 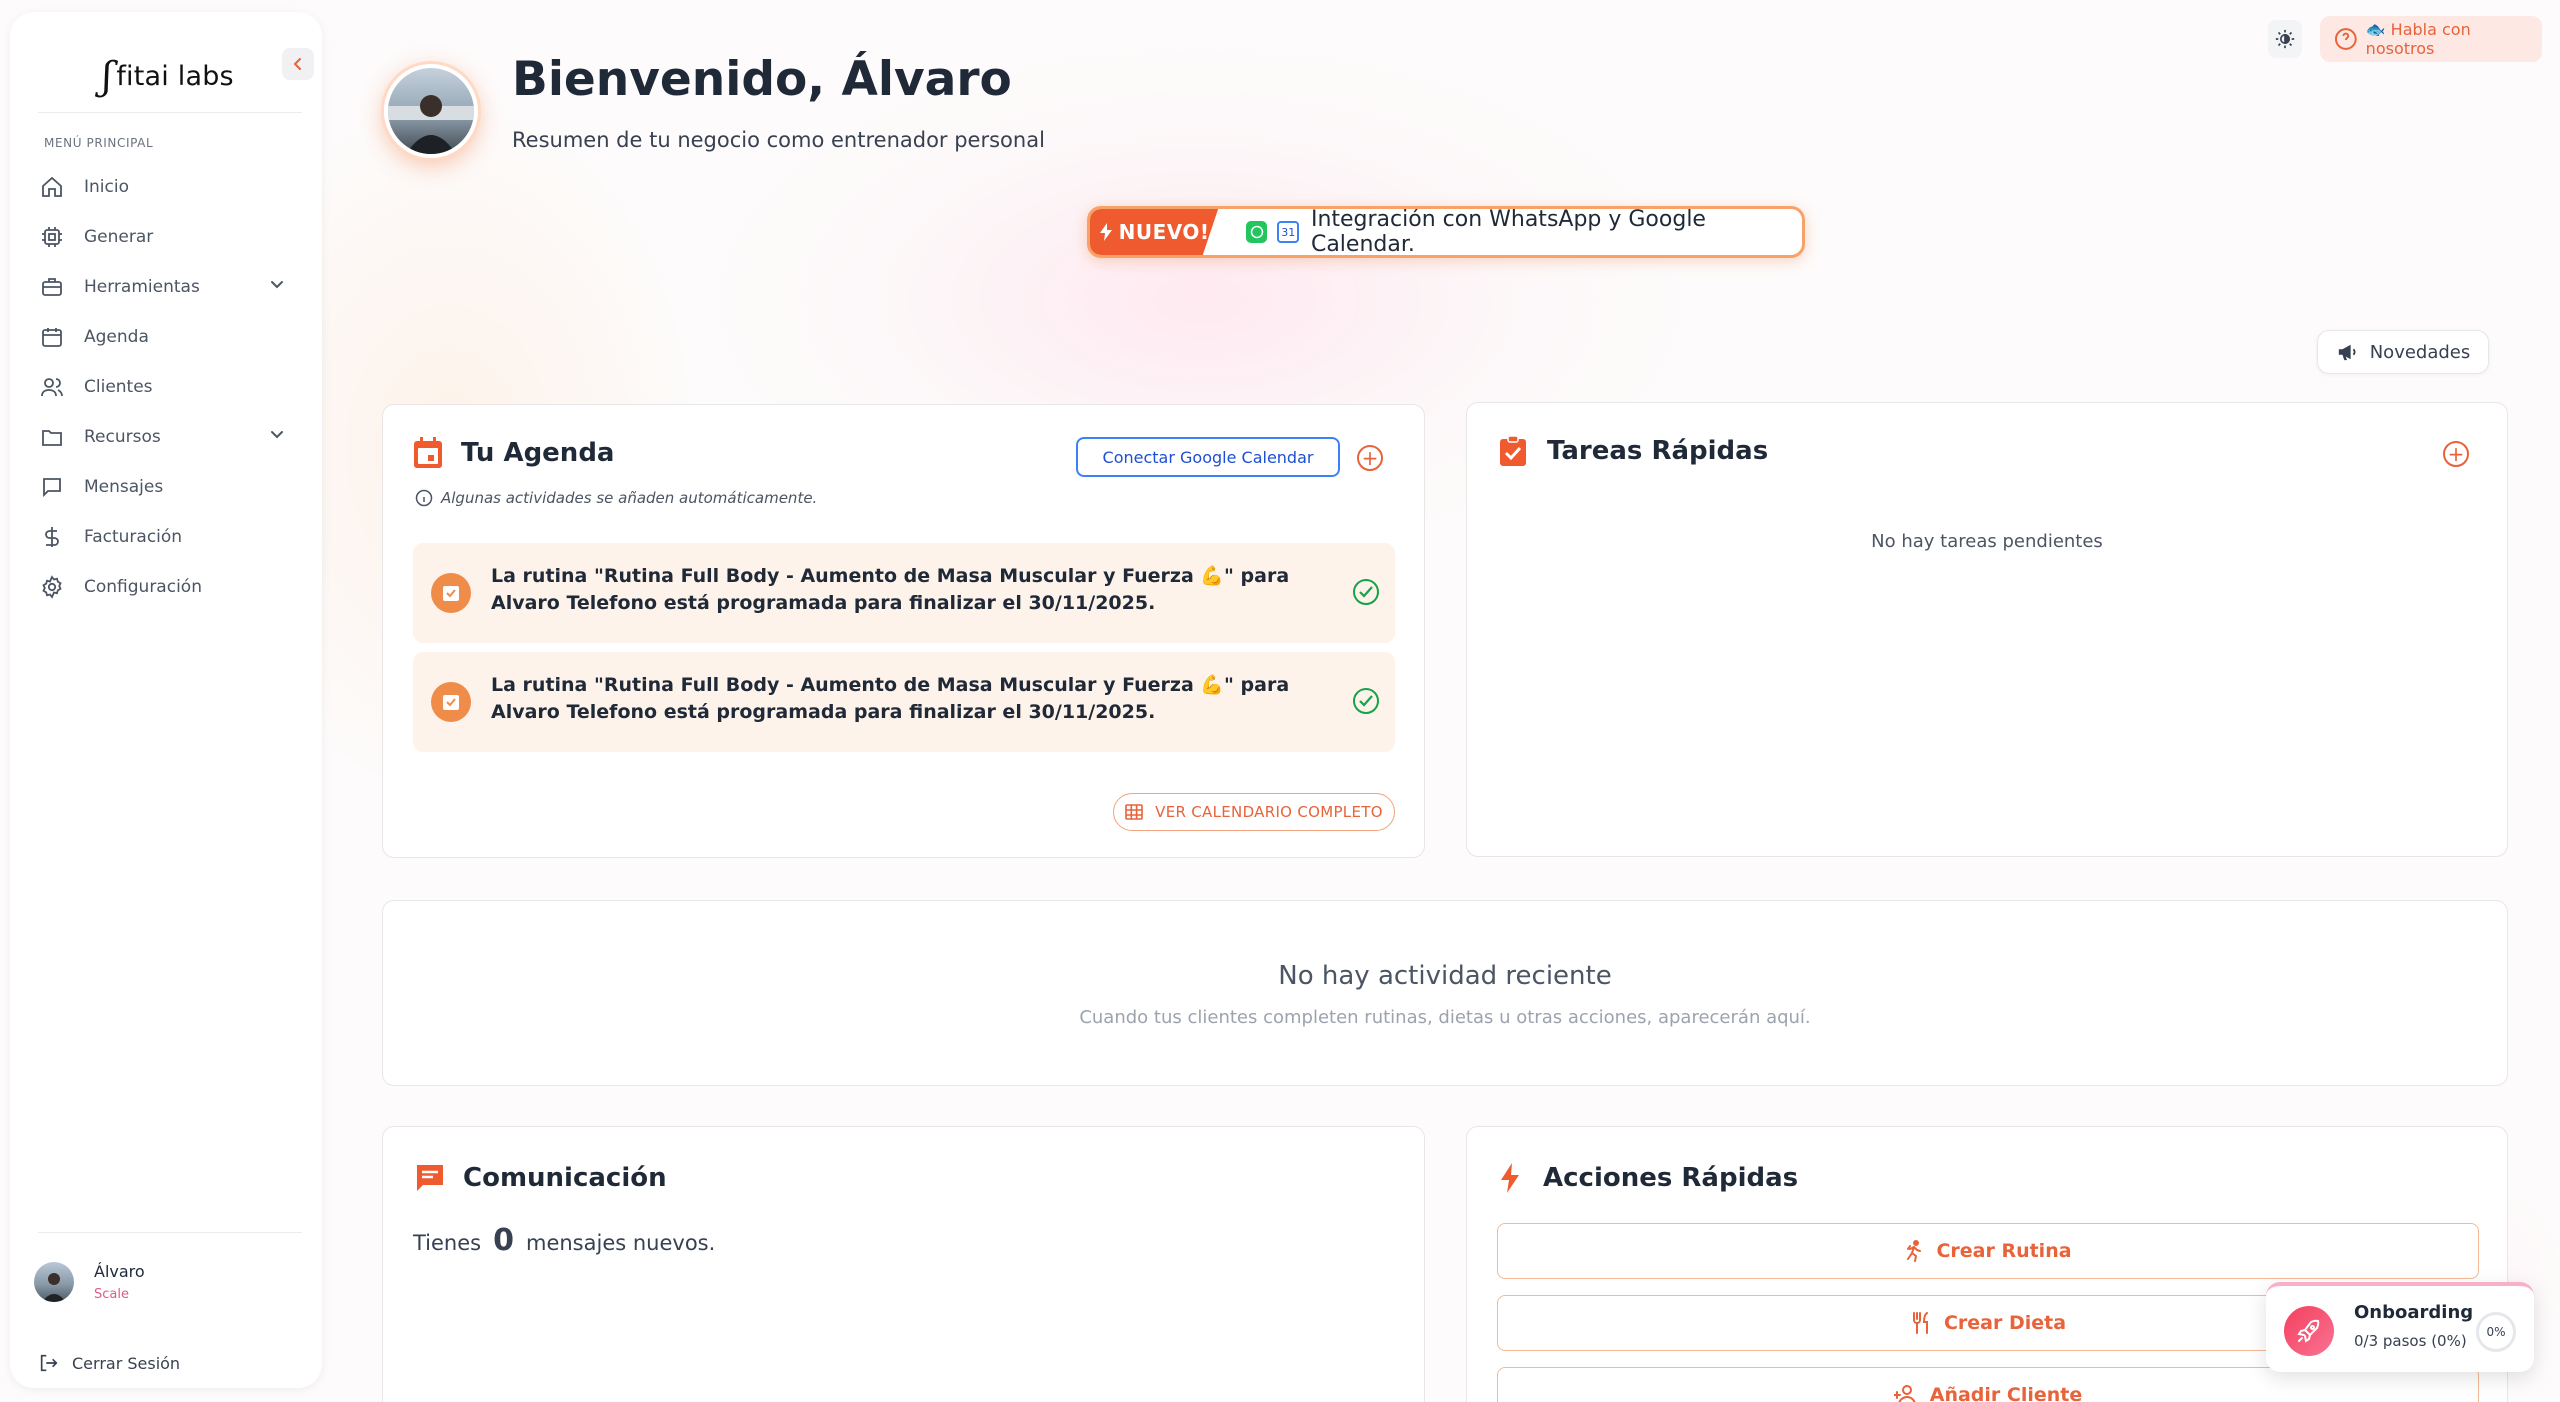 I want to click on sidebar-item-generar: Generar, so click(x=173, y=237).